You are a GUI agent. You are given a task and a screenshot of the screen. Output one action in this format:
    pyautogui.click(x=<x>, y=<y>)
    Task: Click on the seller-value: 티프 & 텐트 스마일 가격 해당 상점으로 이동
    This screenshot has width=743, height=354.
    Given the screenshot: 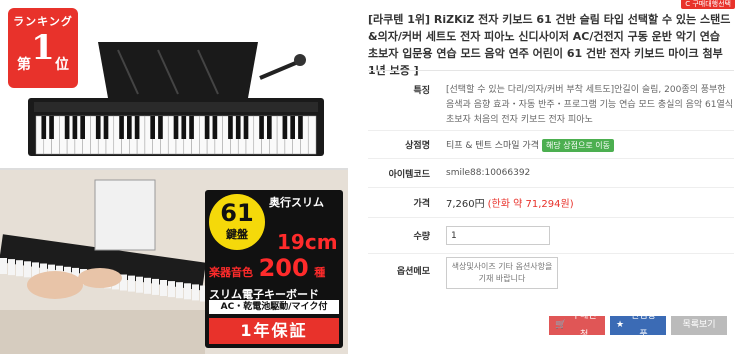 What is the action you would take?
    pyautogui.click(x=582, y=145)
    